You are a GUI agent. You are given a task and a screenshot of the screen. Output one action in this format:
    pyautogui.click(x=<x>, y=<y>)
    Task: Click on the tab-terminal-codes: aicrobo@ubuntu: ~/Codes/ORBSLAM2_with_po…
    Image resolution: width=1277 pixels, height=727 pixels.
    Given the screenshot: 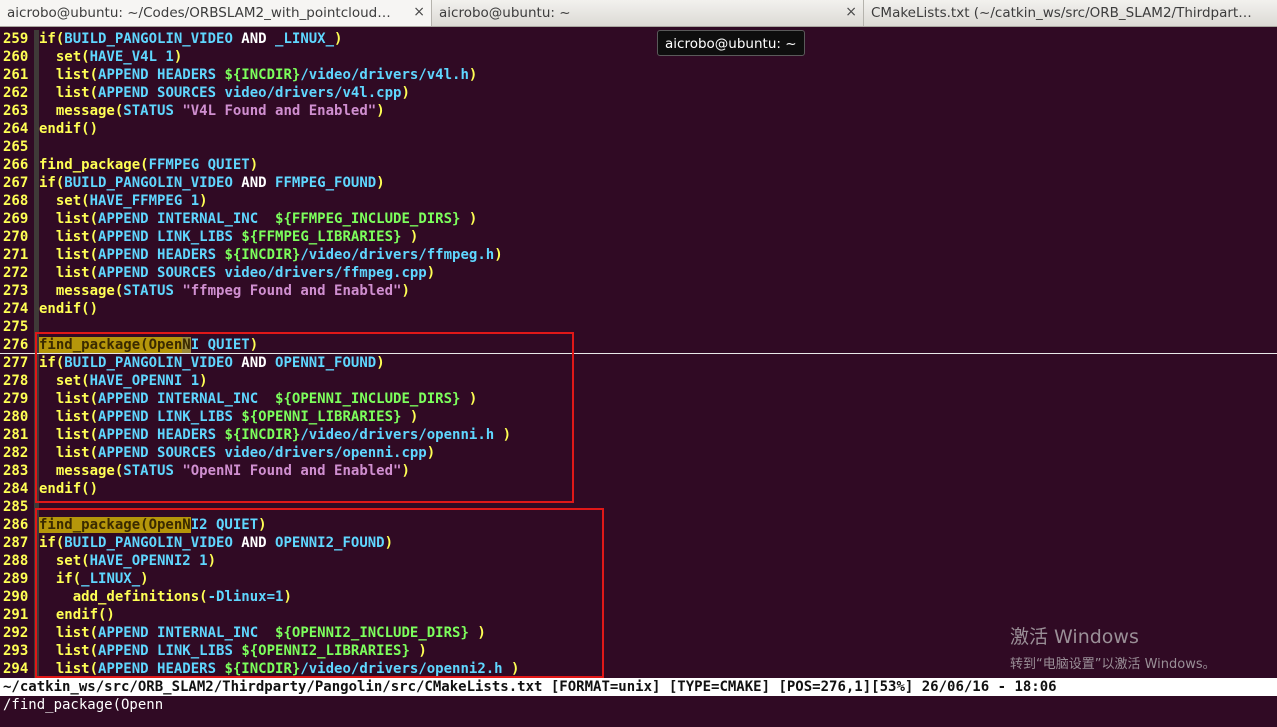 What is the action you would take?
    pyautogui.click(x=216, y=13)
    